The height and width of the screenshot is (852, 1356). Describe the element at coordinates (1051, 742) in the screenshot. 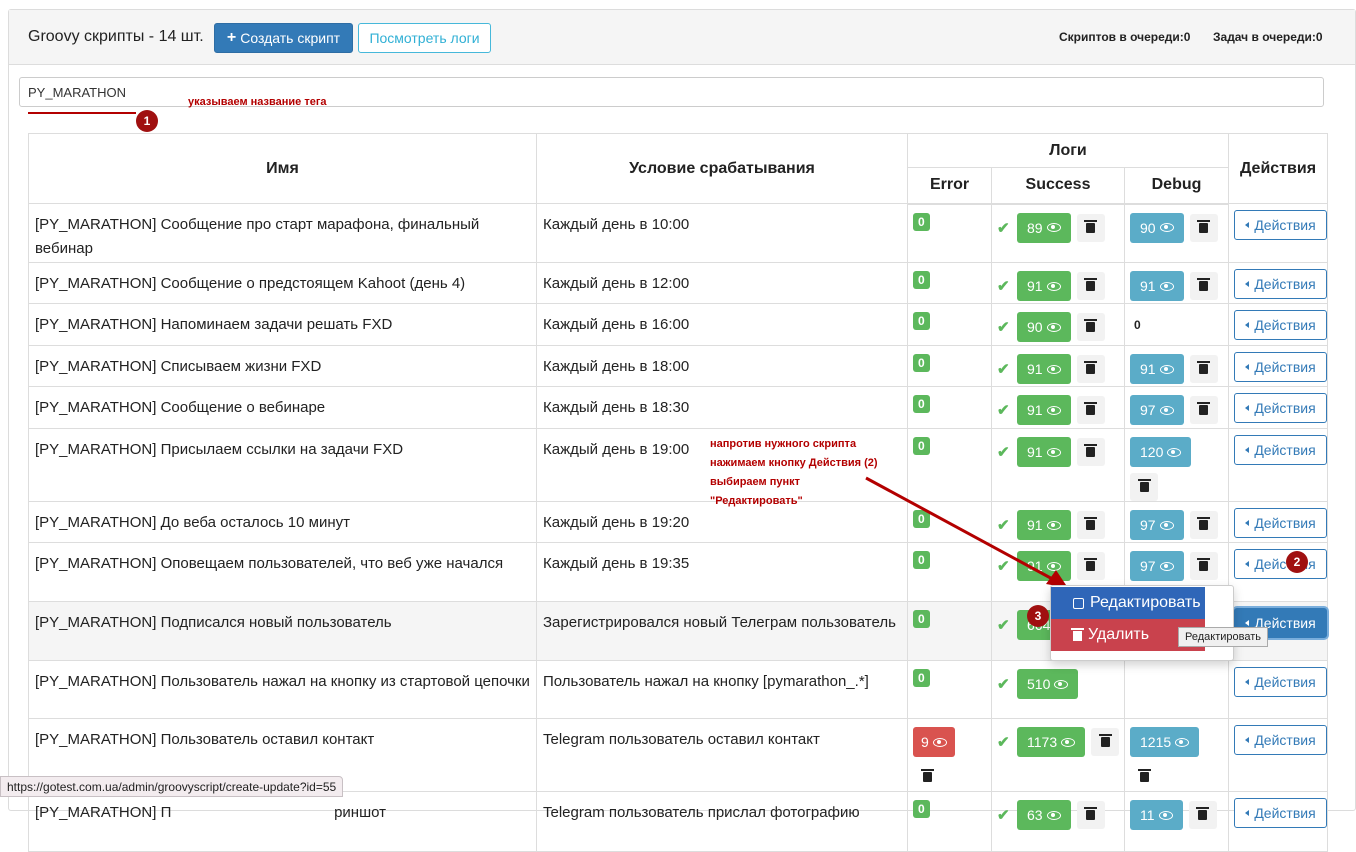

I see `success-log-button: 1173` at that location.